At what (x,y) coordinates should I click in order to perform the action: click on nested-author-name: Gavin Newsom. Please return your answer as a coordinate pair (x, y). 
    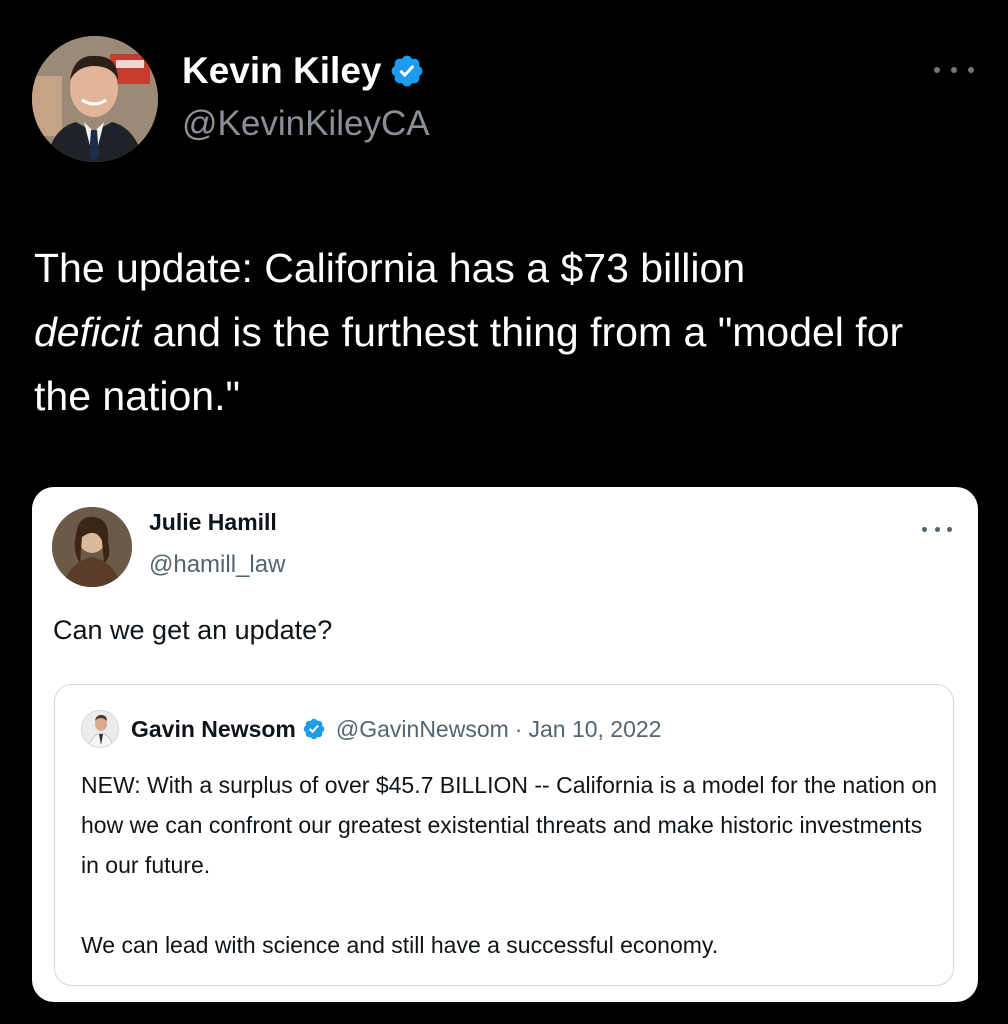
    Looking at the image, I should click on (213, 729).